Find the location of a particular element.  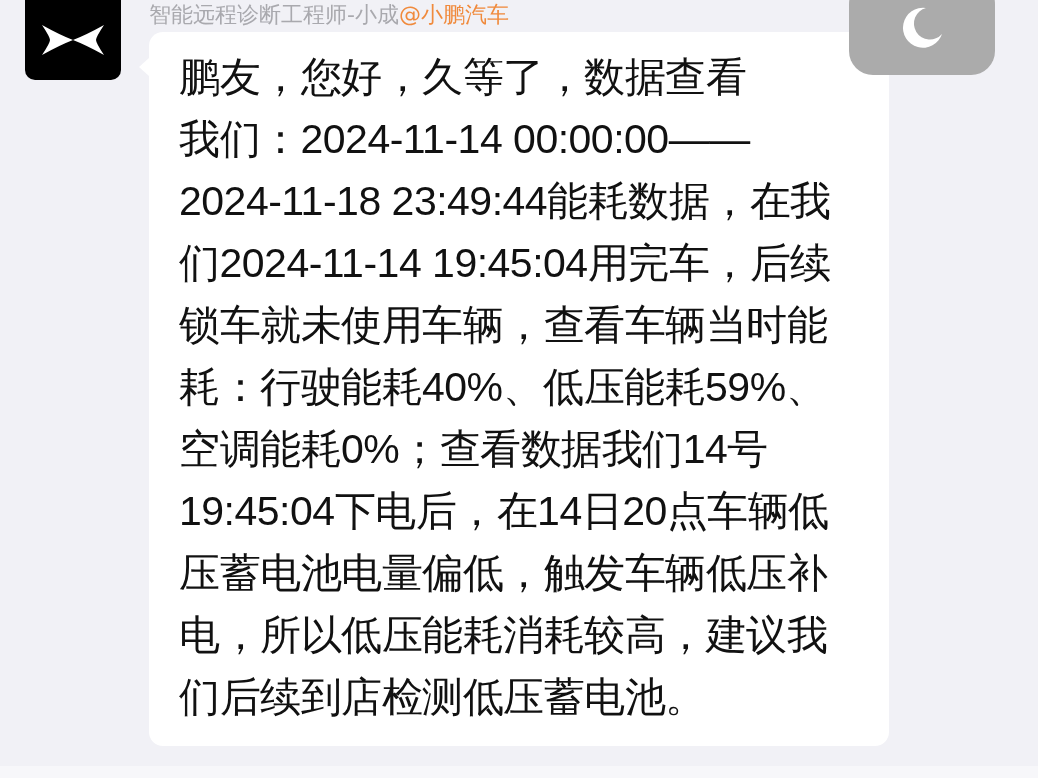

mention-link: @小鹏汽车 is located at coordinates (453, 15).